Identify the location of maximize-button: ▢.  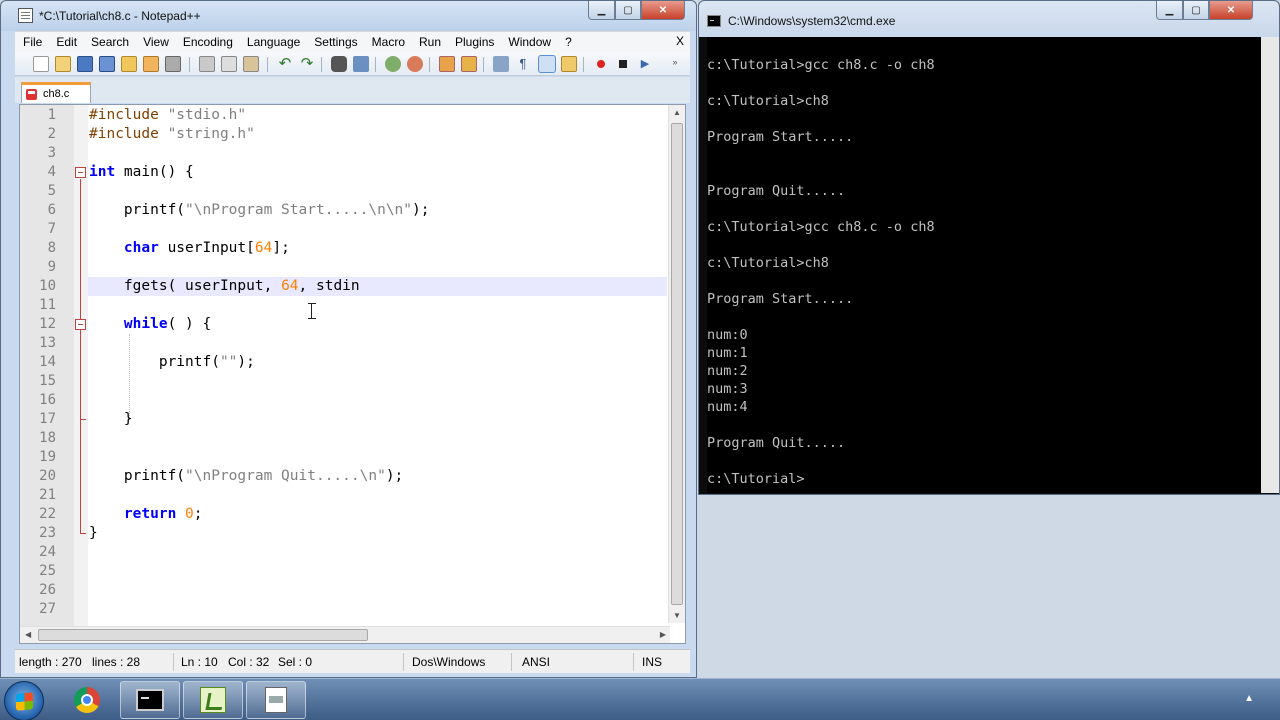
(628, 10).